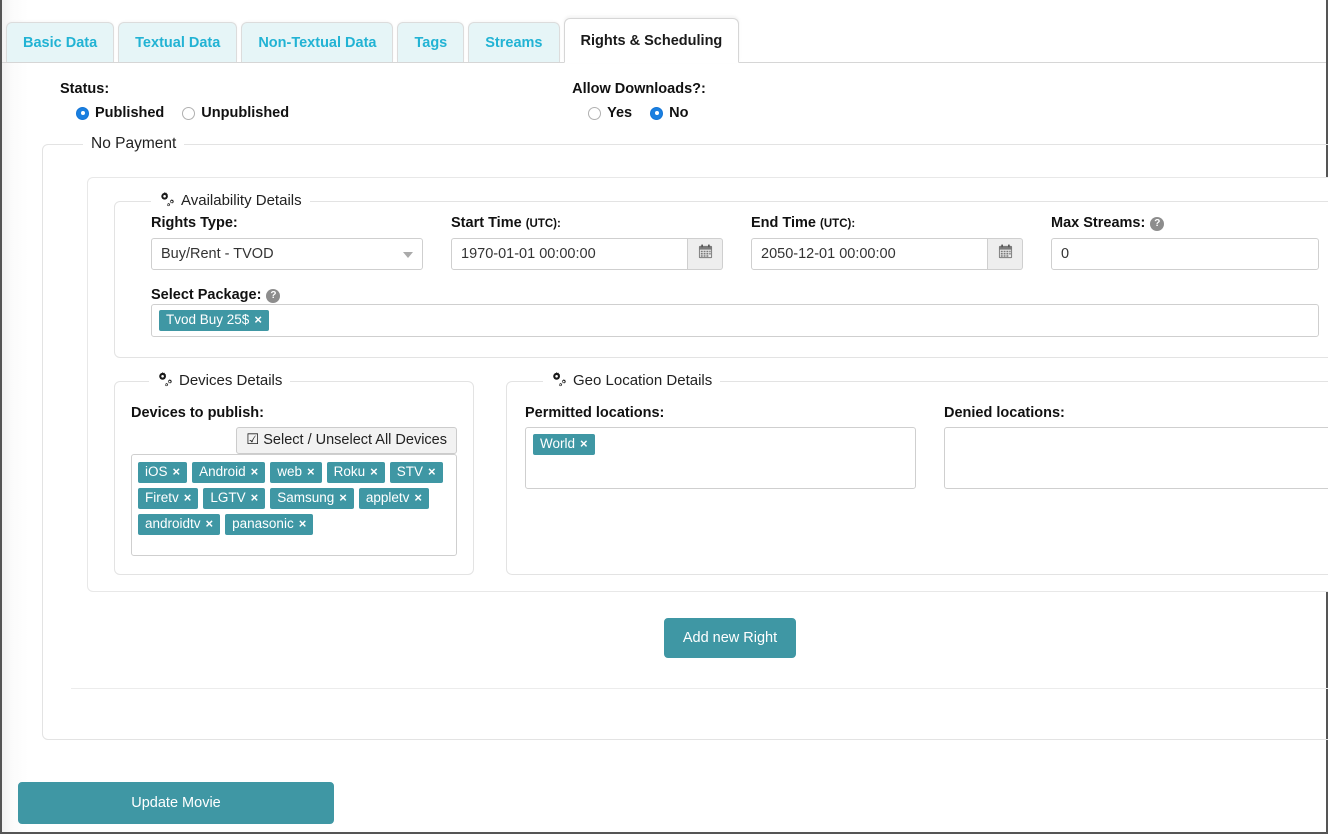 This screenshot has width=1328, height=834. I want to click on device-tag-label: LGTV, so click(228, 497).